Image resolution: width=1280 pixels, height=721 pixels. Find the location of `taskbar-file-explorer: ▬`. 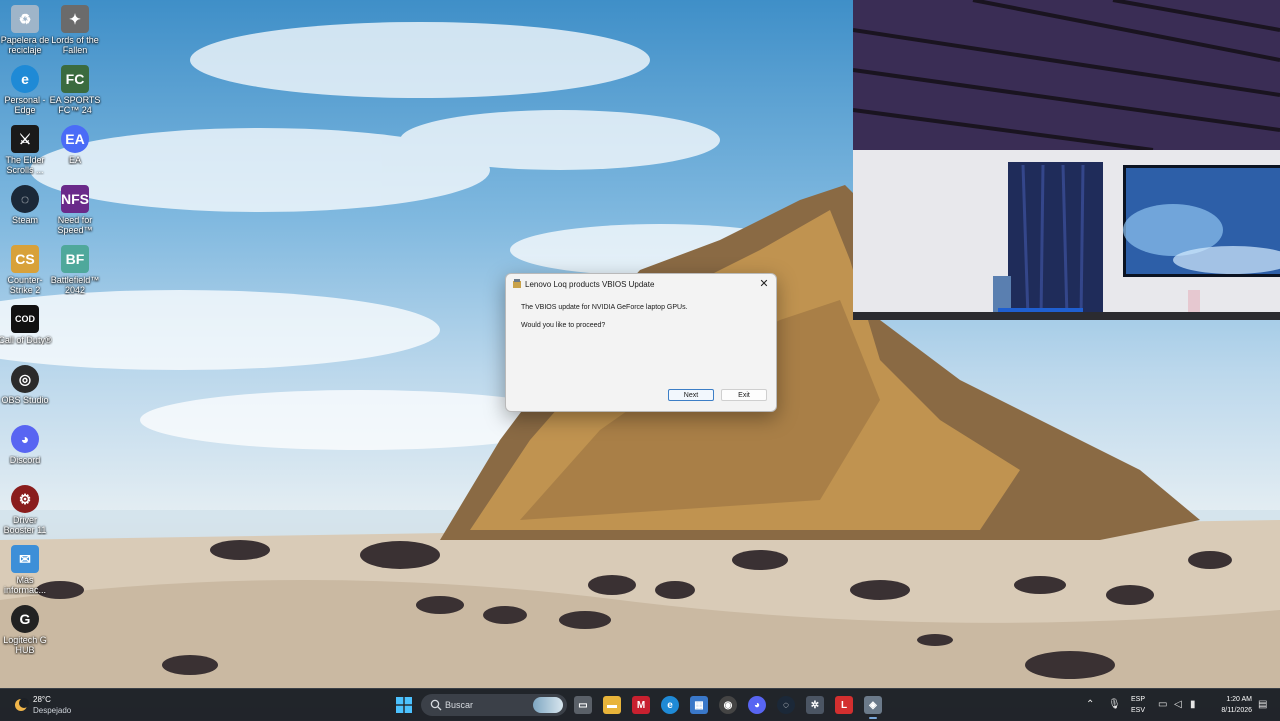

taskbar-file-explorer: ▬ is located at coordinates (612, 705).